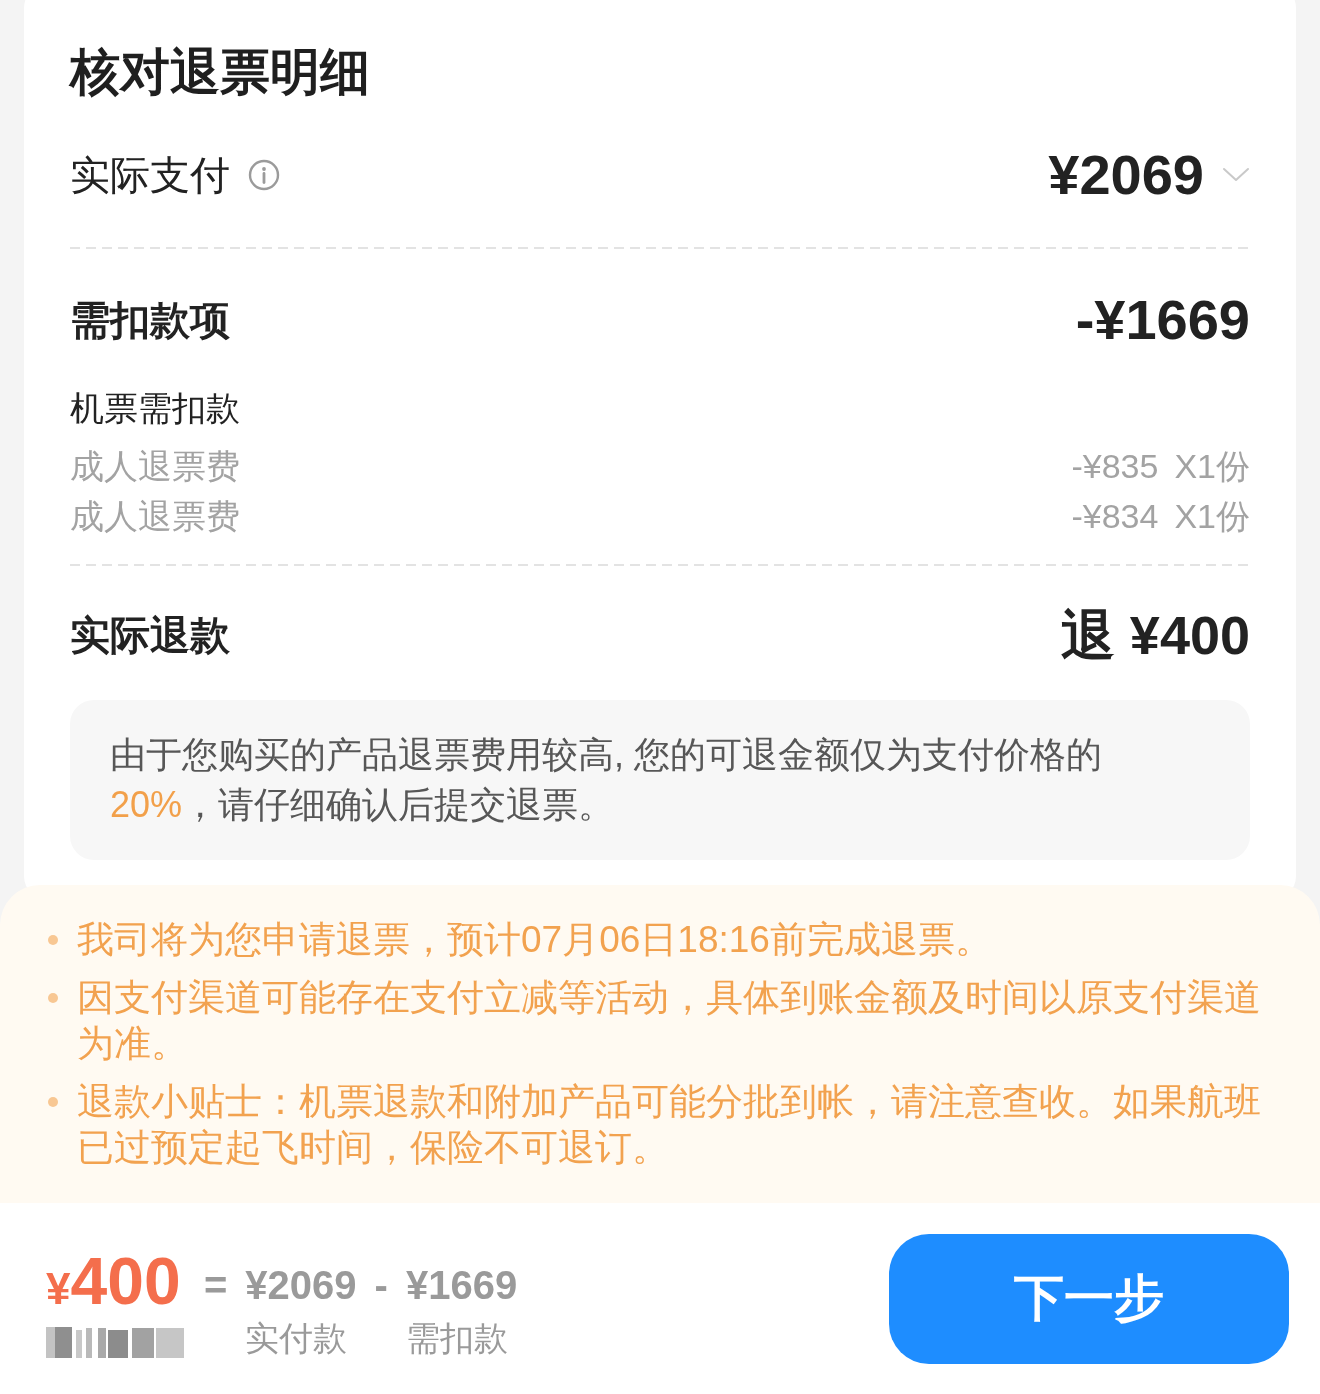 The width and height of the screenshot is (1320, 1394). Describe the element at coordinates (1236, 175) in the screenshot. I see `chevron-down-icon` at that location.